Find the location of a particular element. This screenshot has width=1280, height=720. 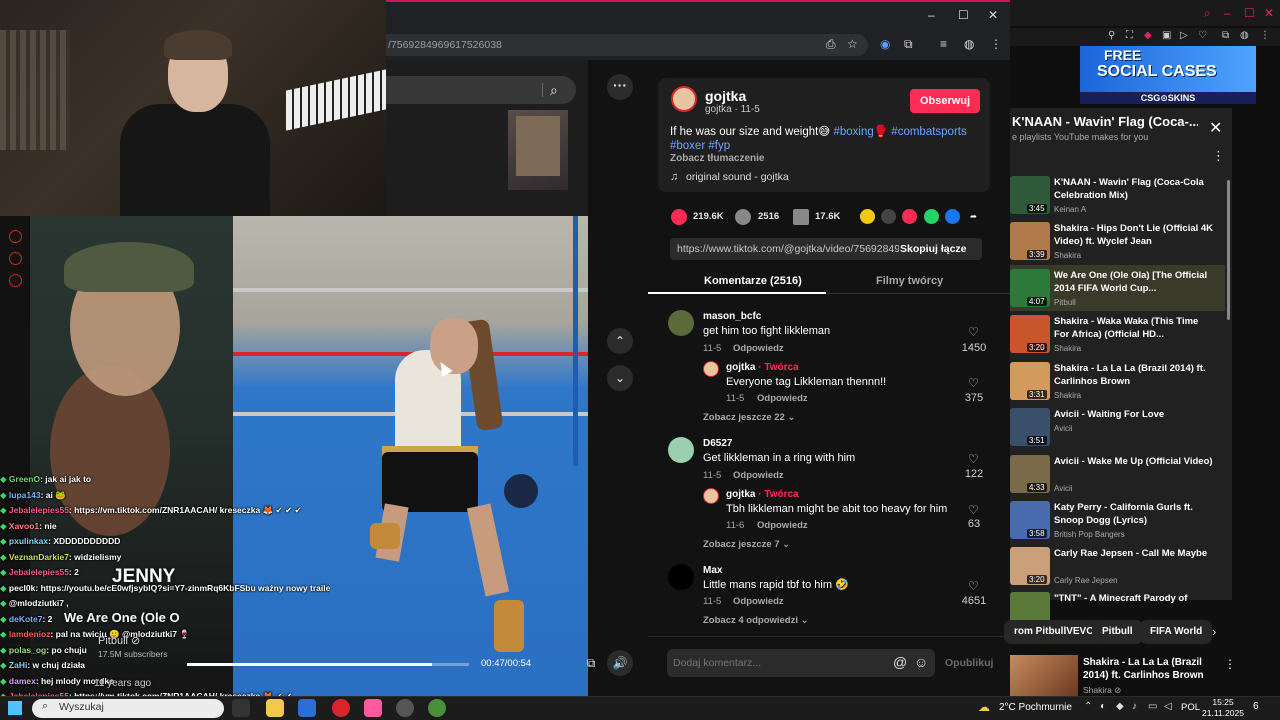

chat-username: polas_og is located at coordinates (27, 650).